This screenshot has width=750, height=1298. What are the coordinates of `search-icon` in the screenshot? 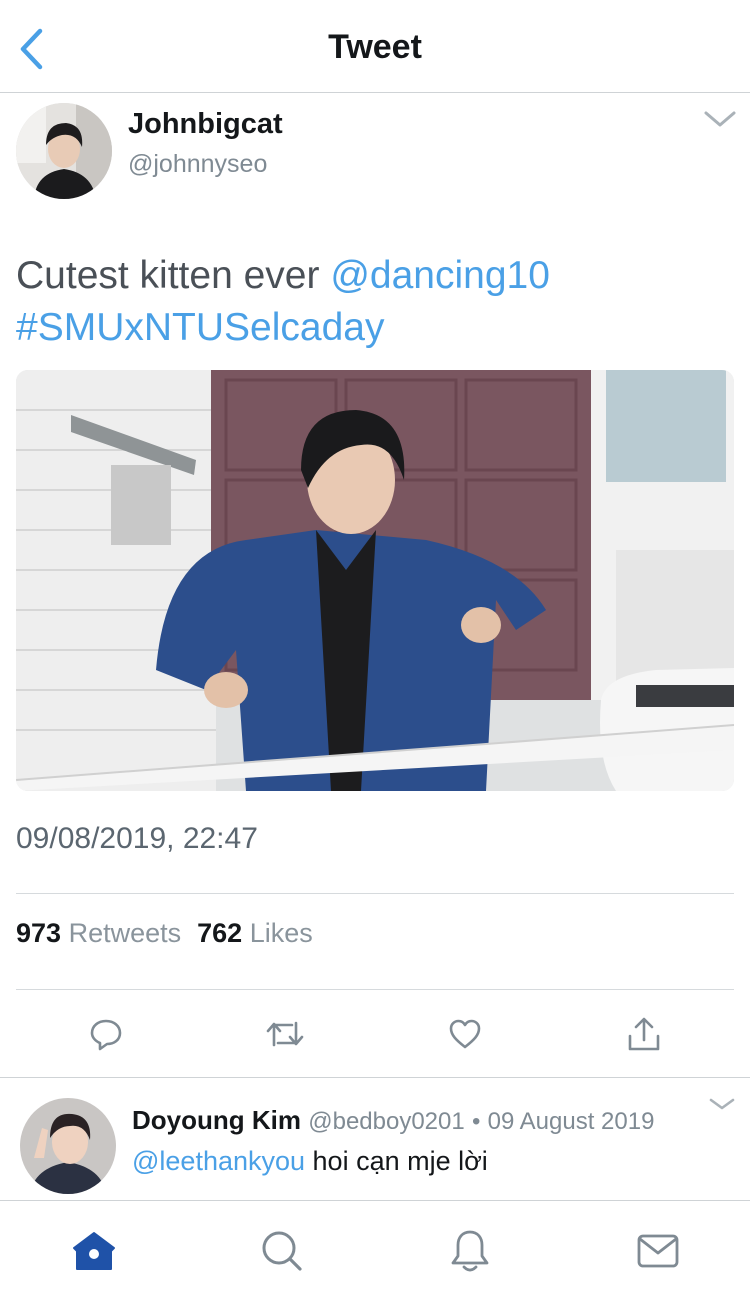 It's located at (282, 1251).